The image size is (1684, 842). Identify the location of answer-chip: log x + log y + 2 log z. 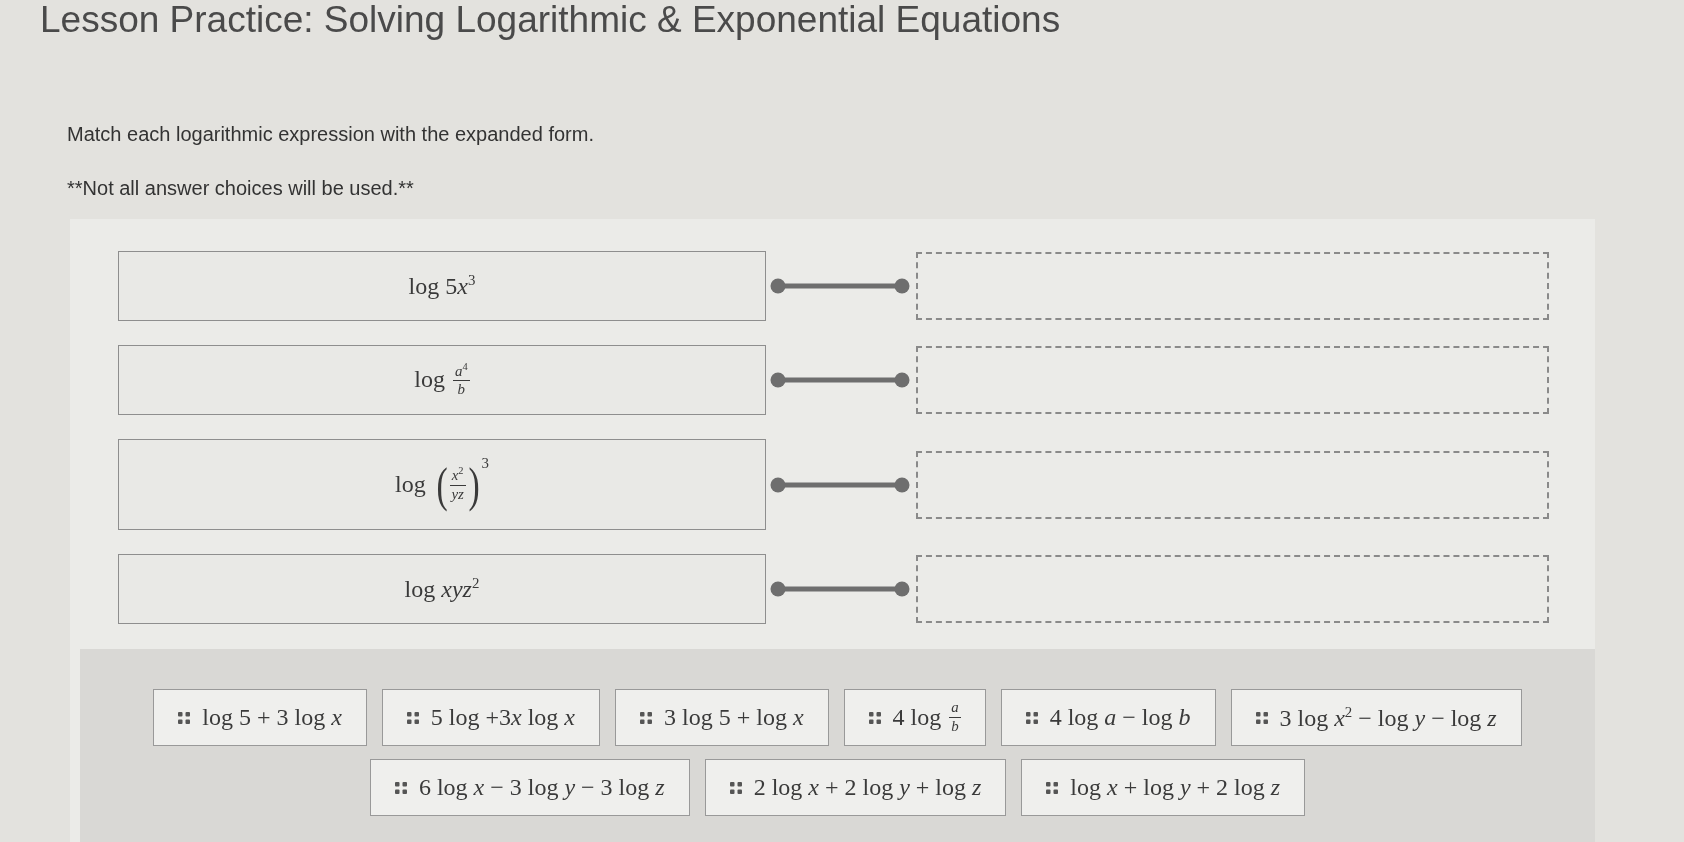
(1163, 787).